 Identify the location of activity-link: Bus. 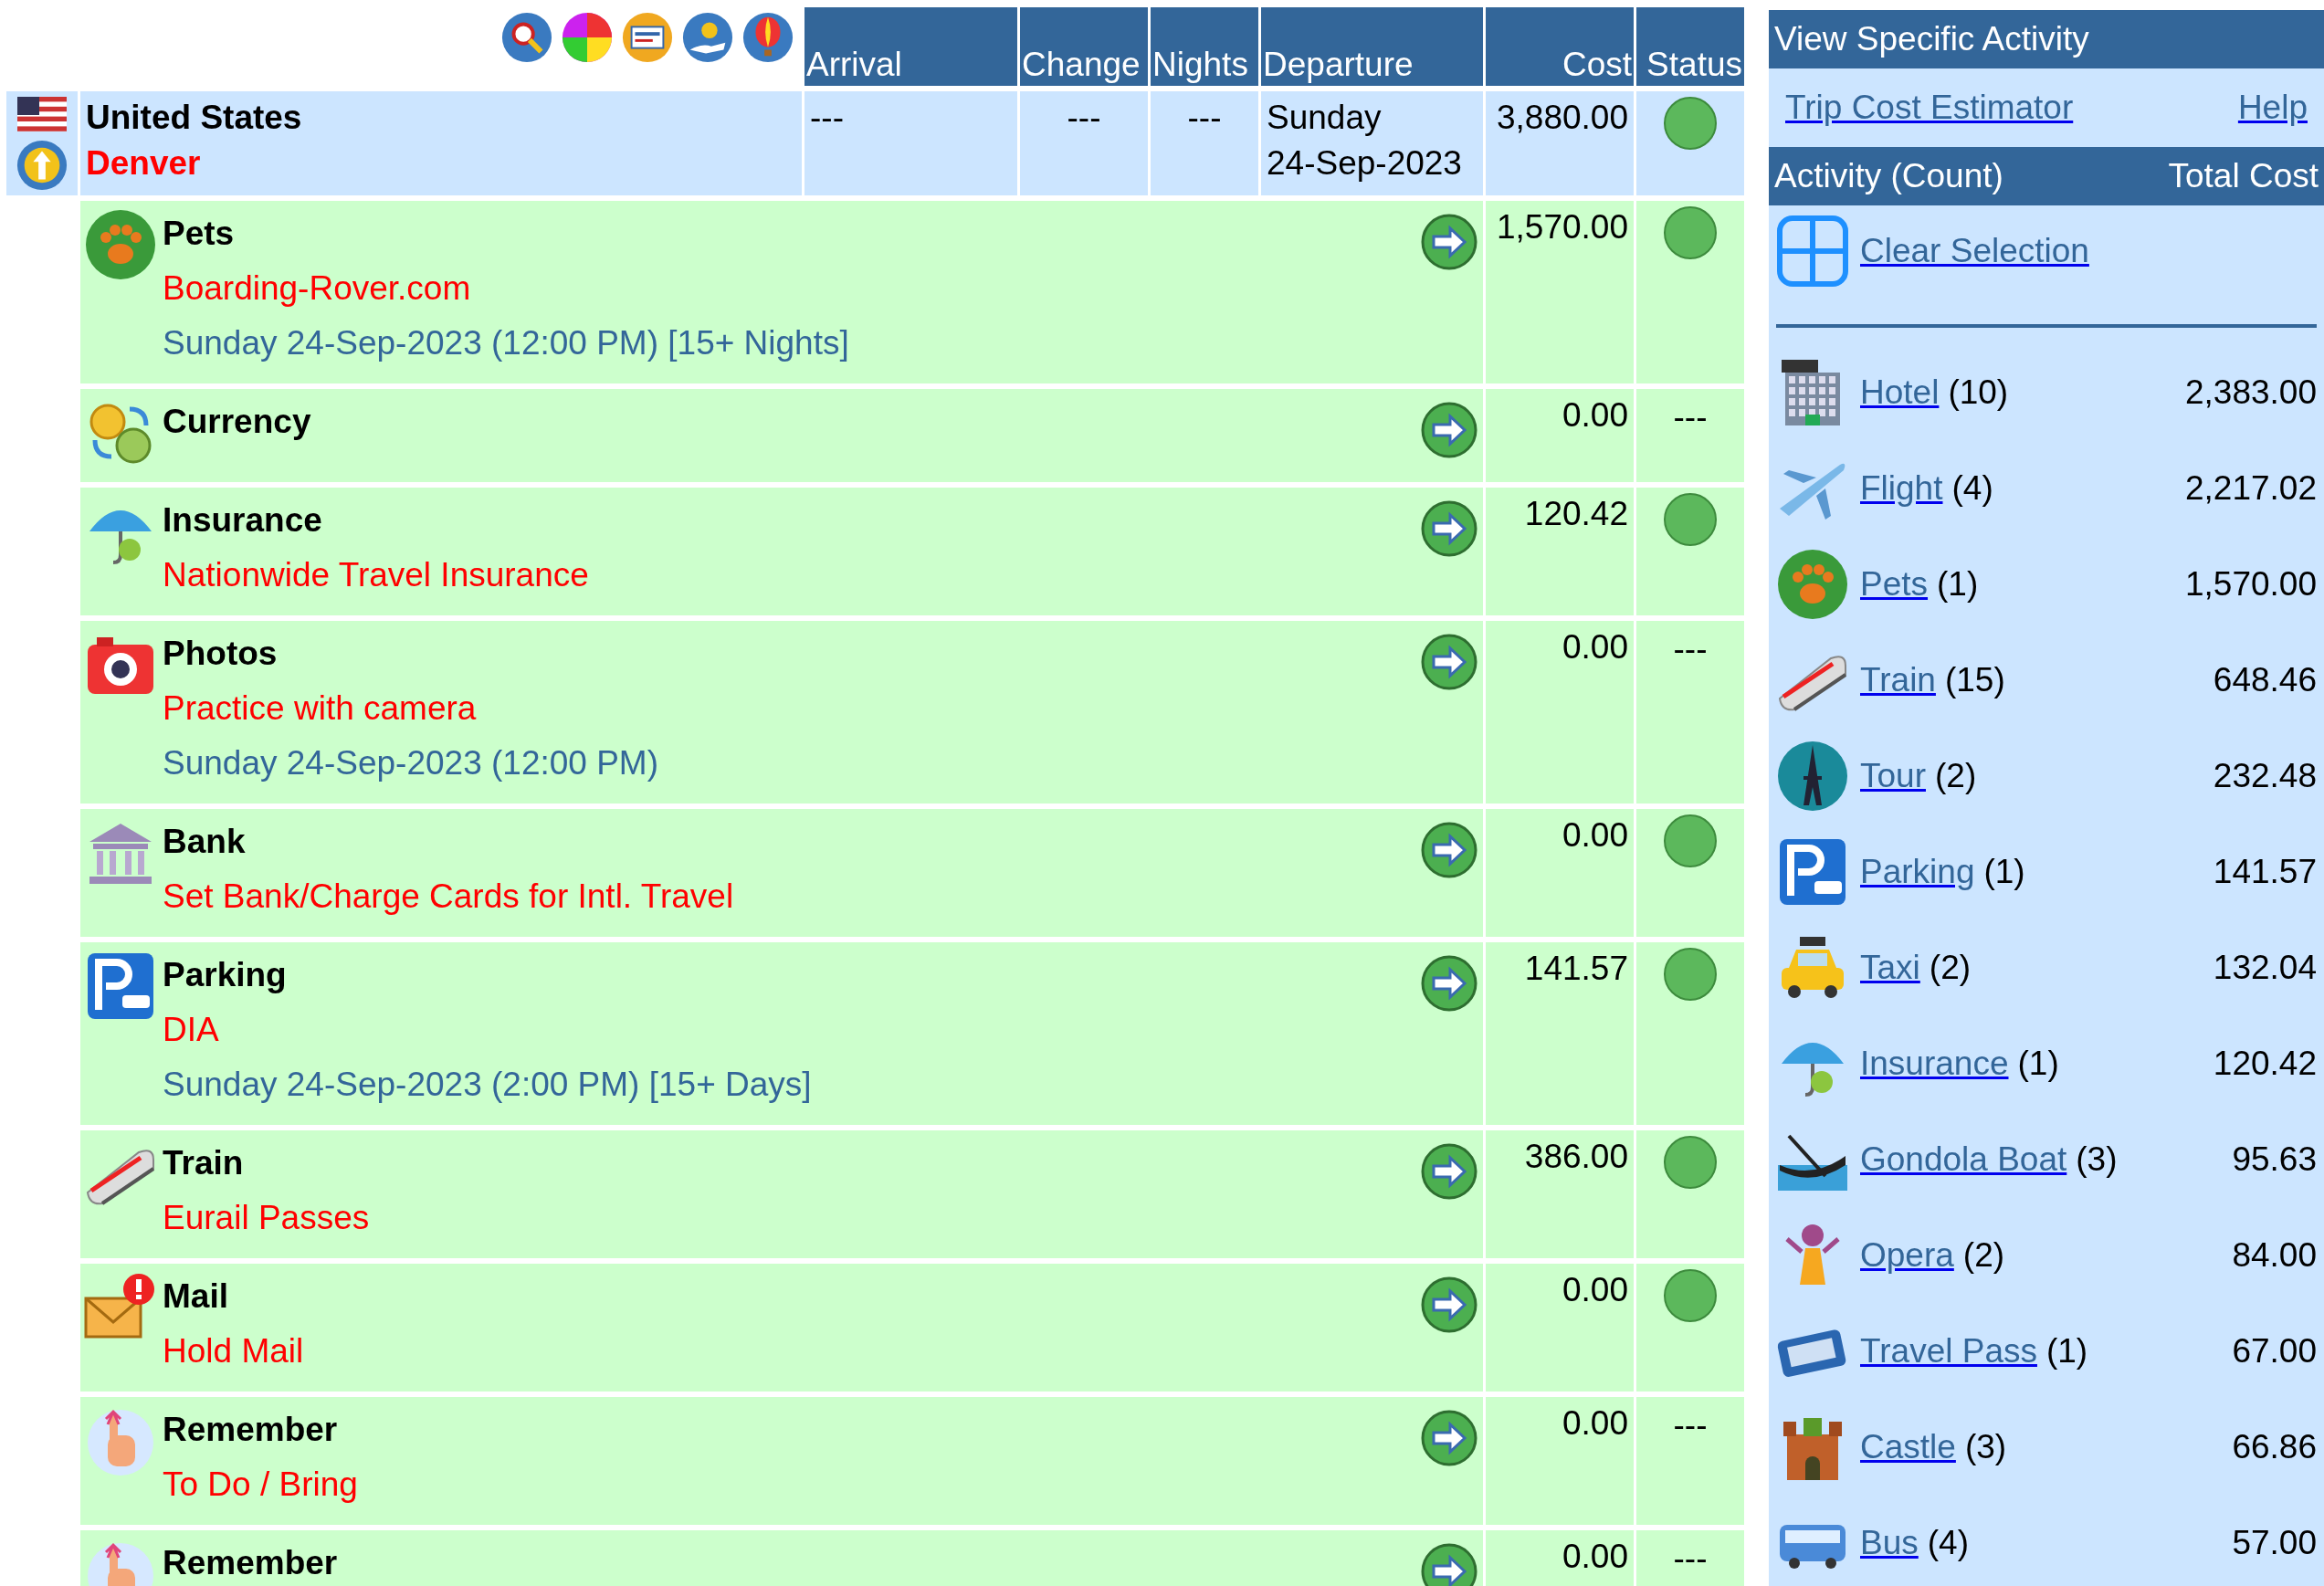
(1889, 1542).